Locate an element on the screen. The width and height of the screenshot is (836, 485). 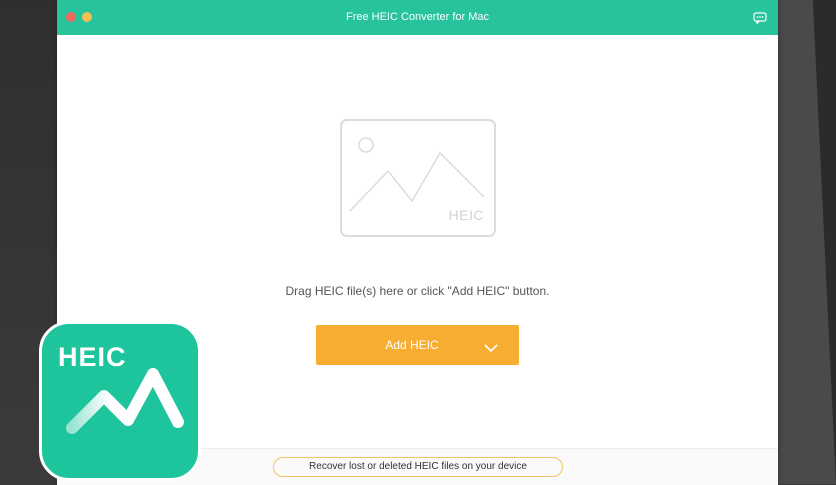
chevron-down-icon is located at coordinates (491, 346).